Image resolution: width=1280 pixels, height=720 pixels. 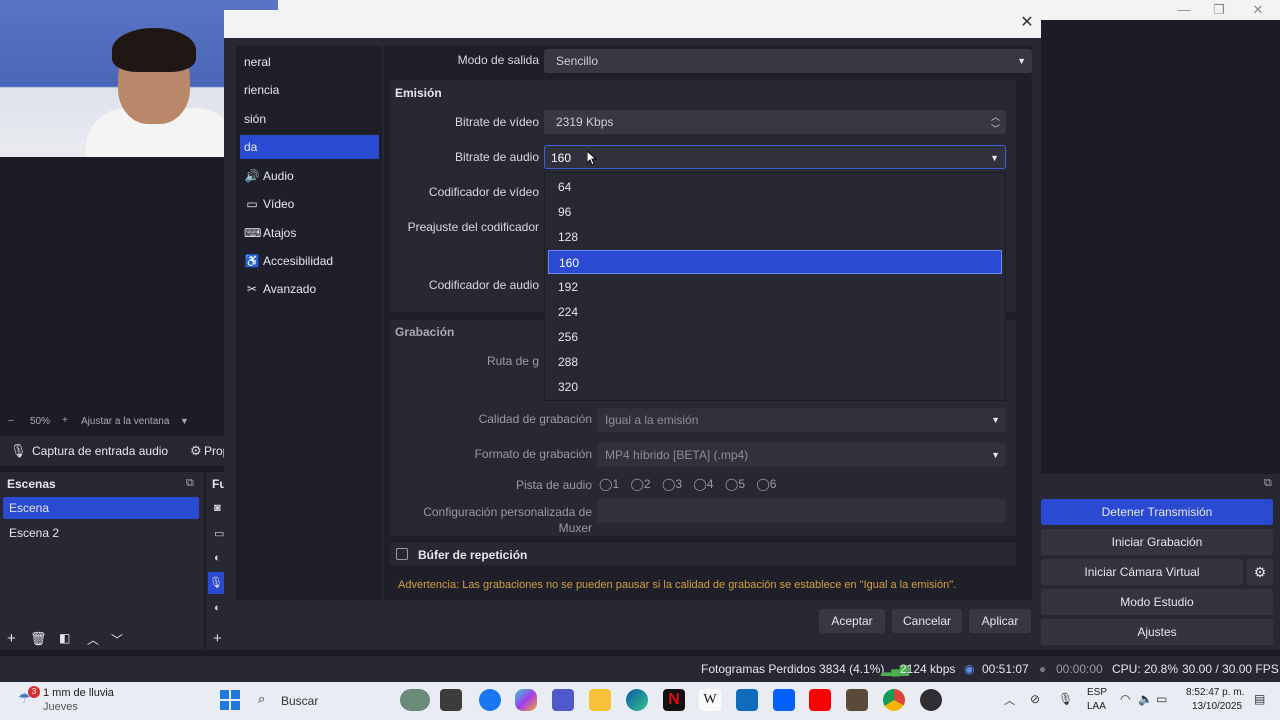 I want to click on recording-quality-select: Igual a la emisión ▼, so click(x=801, y=420).